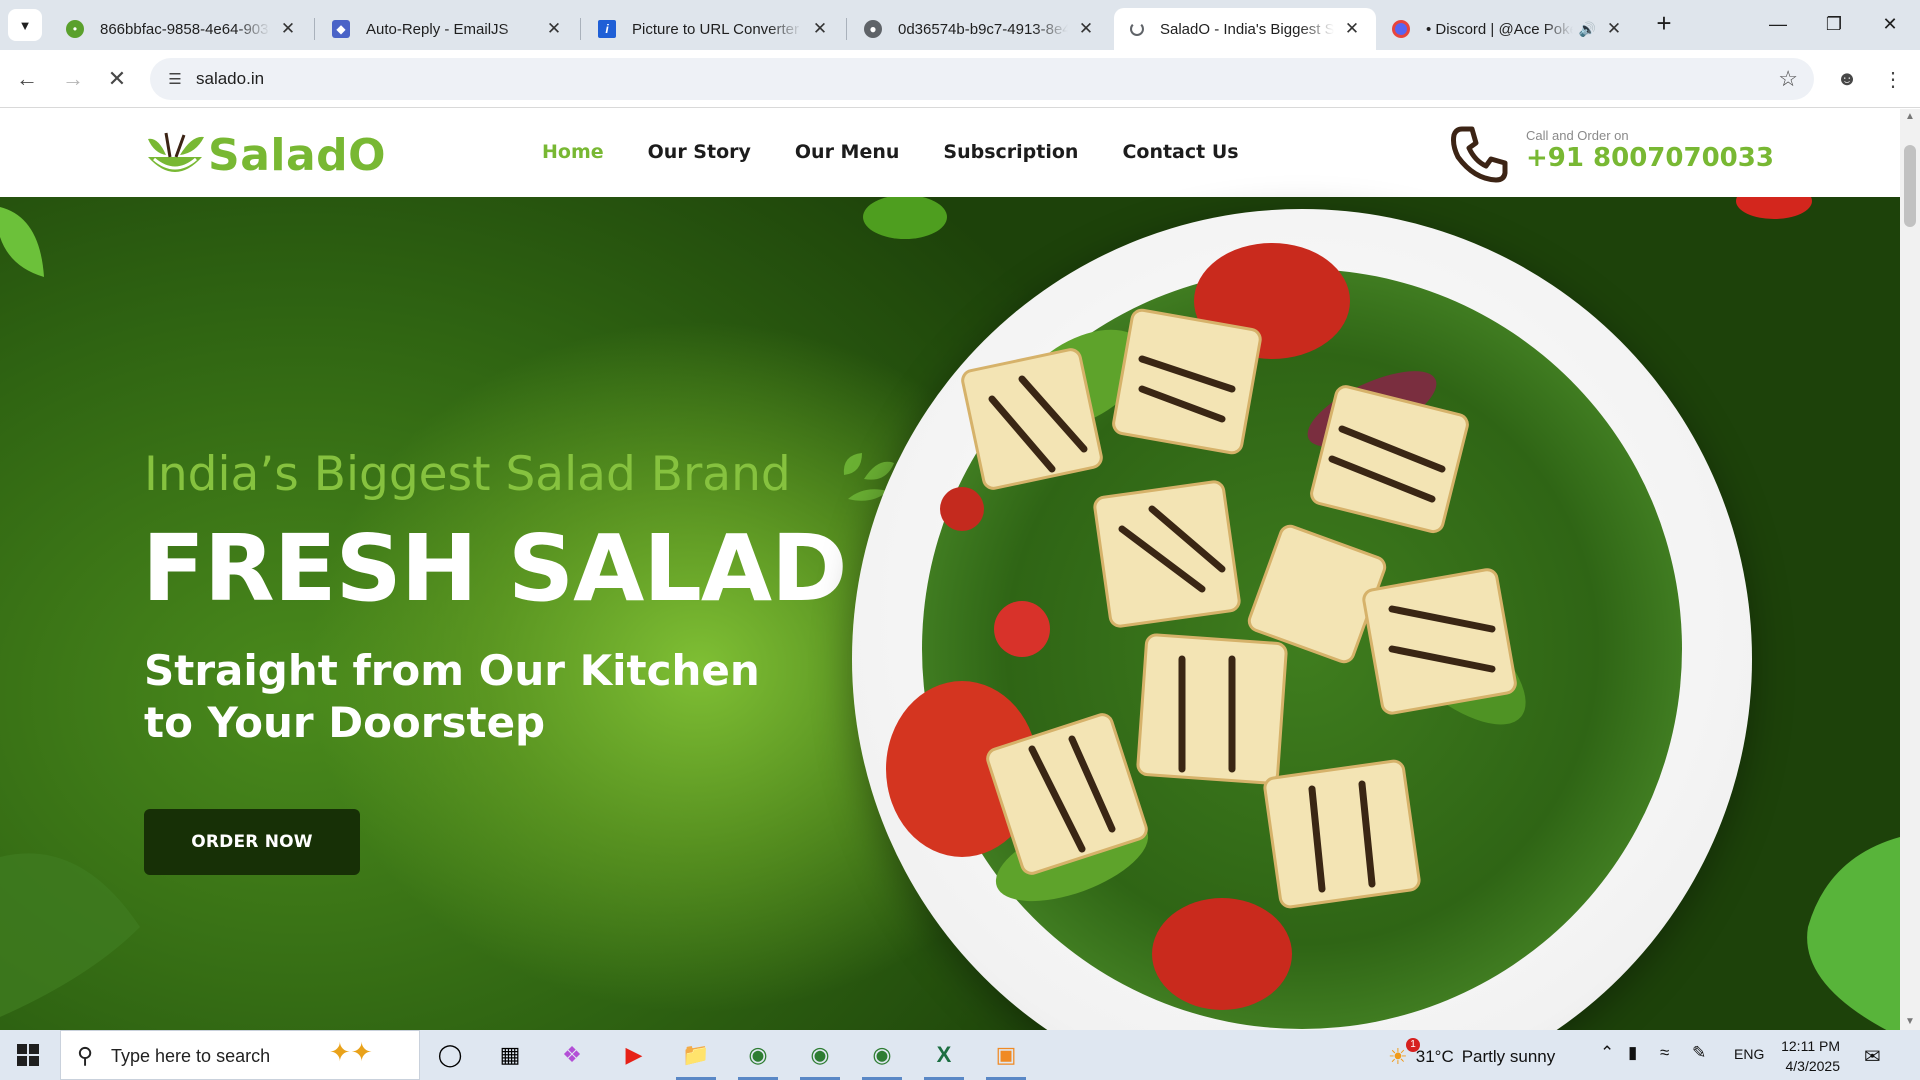 The width and height of the screenshot is (1920, 1080). Describe the element at coordinates (1890, 24) in the screenshot. I see `close-window-button: ✕` at that location.